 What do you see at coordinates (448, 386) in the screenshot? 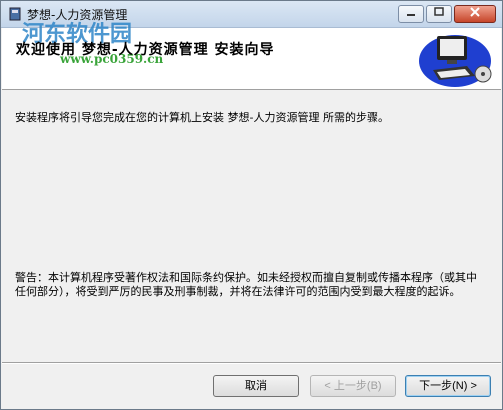
I see `next-button: 下一步(N) >` at bounding box center [448, 386].